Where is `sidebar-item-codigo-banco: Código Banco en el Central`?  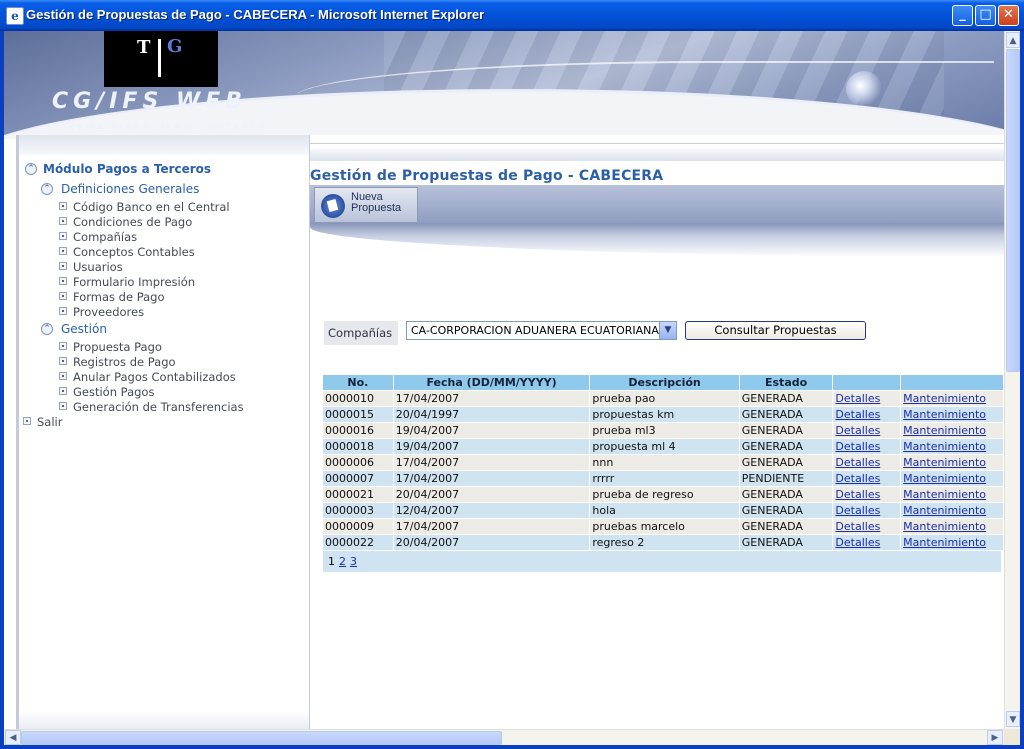
sidebar-item-codigo-banco: Código Banco en el Central is located at coordinates (151, 207).